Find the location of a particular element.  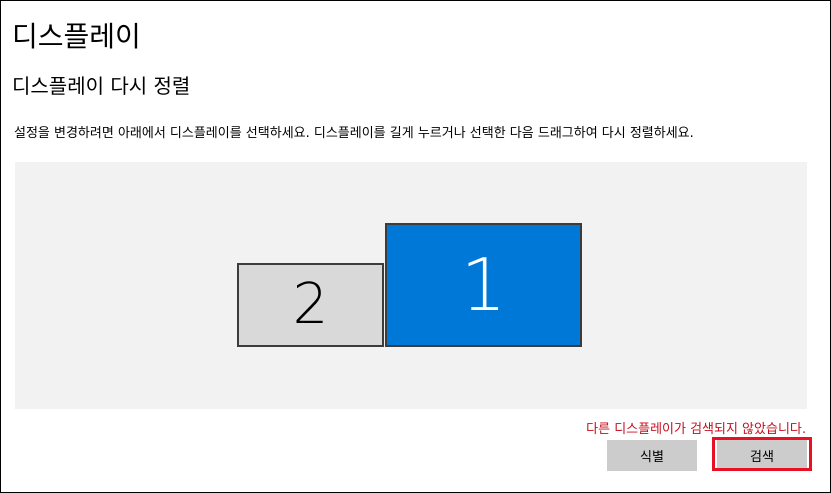

identify-button: 식별 is located at coordinates (652, 455).